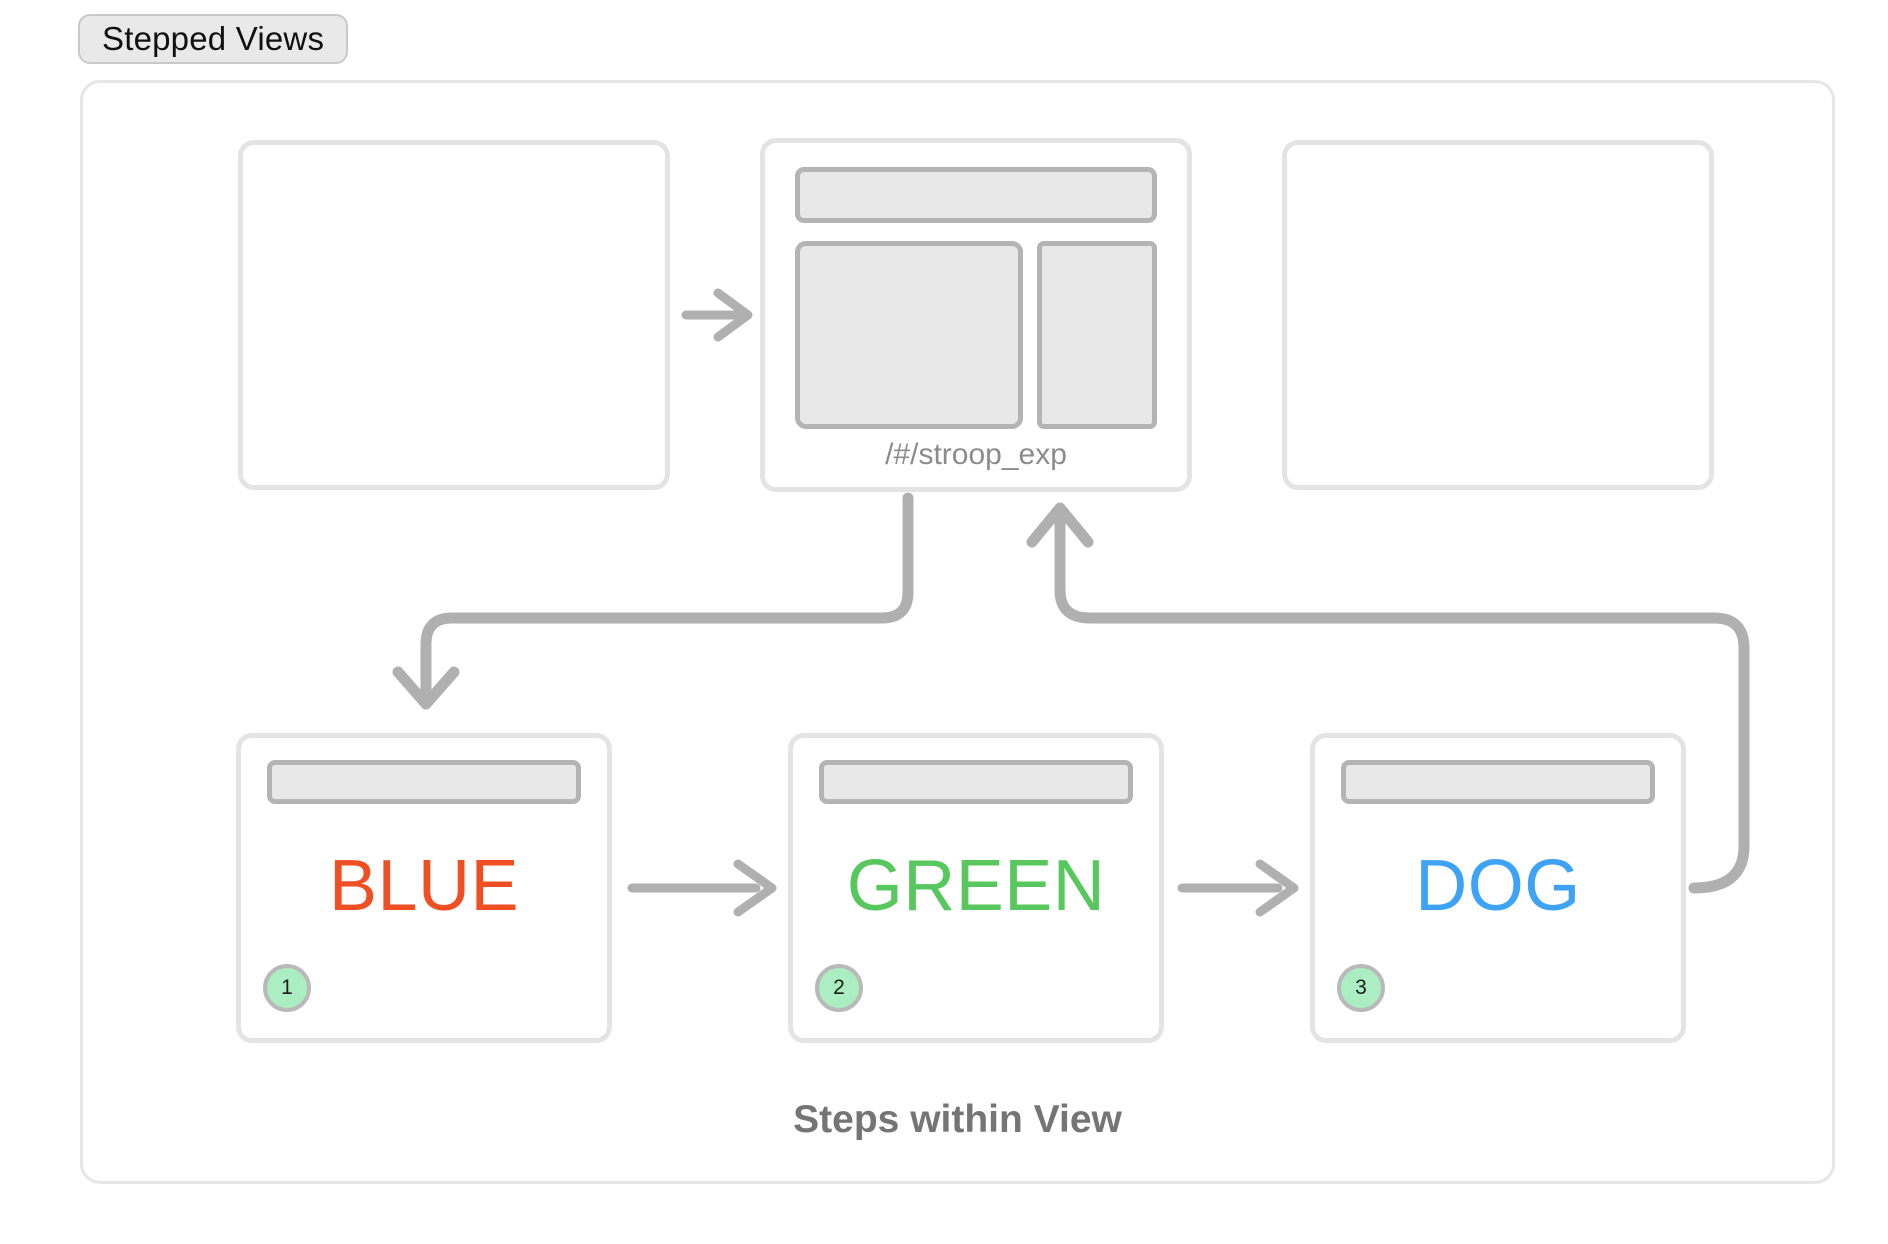  What do you see at coordinates (976, 454) in the screenshot?
I see `view-url-label: /#/stroop_exp` at bounding box center [976, 454].